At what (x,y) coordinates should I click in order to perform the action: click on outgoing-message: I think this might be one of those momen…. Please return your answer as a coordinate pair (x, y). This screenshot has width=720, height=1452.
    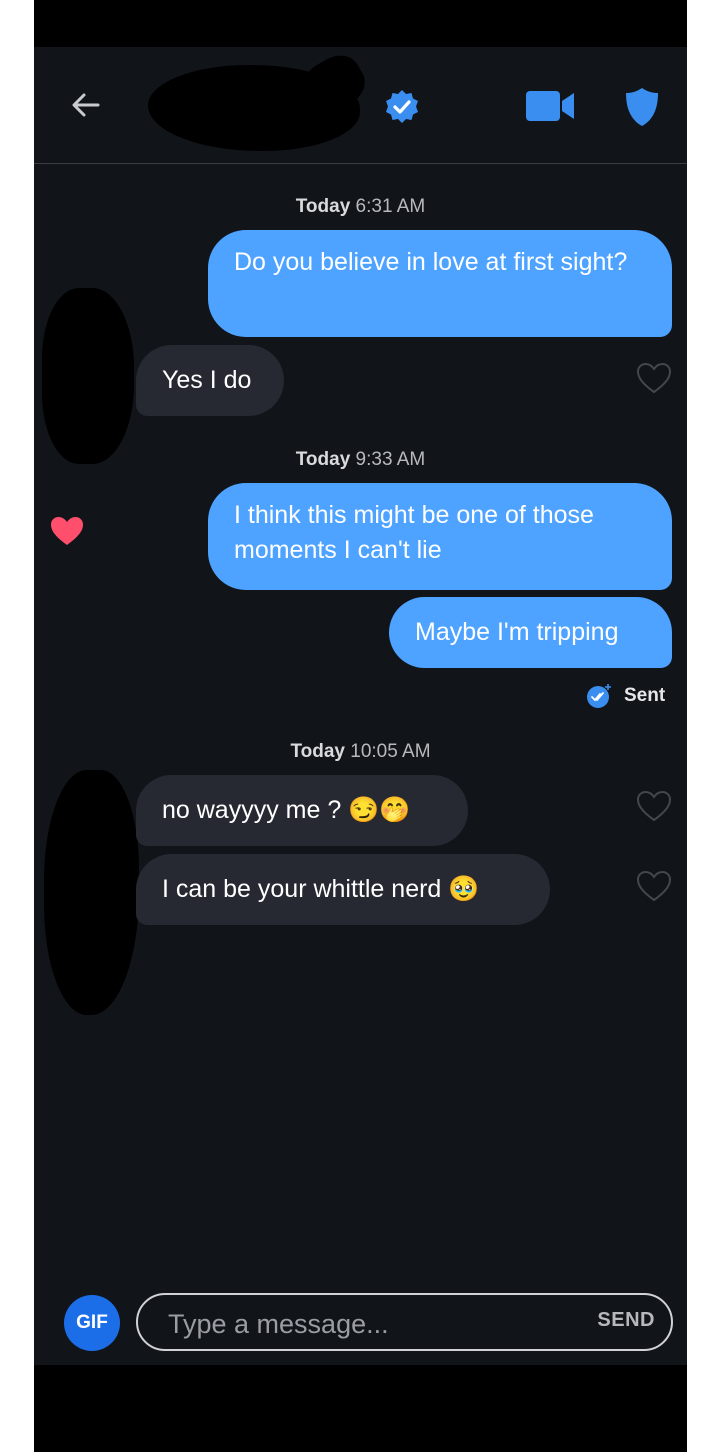
    Looking at the image, I should click on (440, 536).